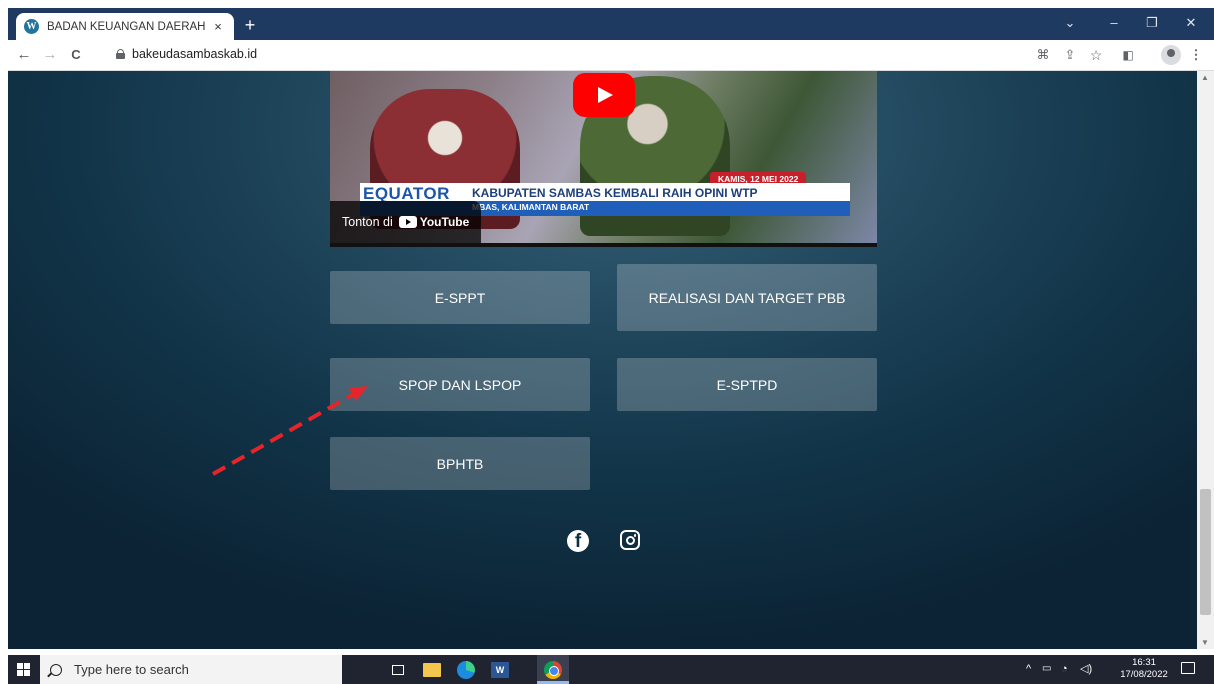 The height and width of the screenshot is (684, 1214). Describe the element at coordinates (250, 25) in the screenshot. I see `new-tab-button: +` at that location.